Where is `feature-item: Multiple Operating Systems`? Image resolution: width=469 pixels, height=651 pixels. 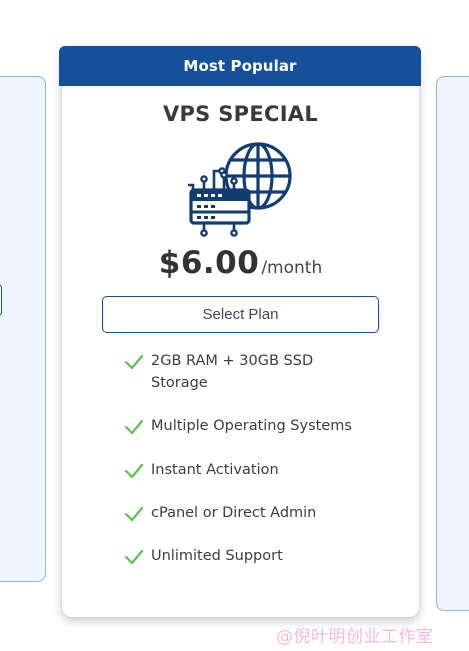
feature-item: Multiple Operating Systems is located at coordinates (254, 426).